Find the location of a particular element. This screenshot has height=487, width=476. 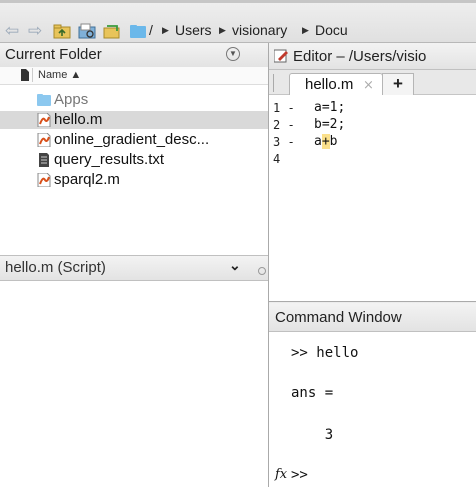

up-folder-icon is located at coordinates (62, 31).